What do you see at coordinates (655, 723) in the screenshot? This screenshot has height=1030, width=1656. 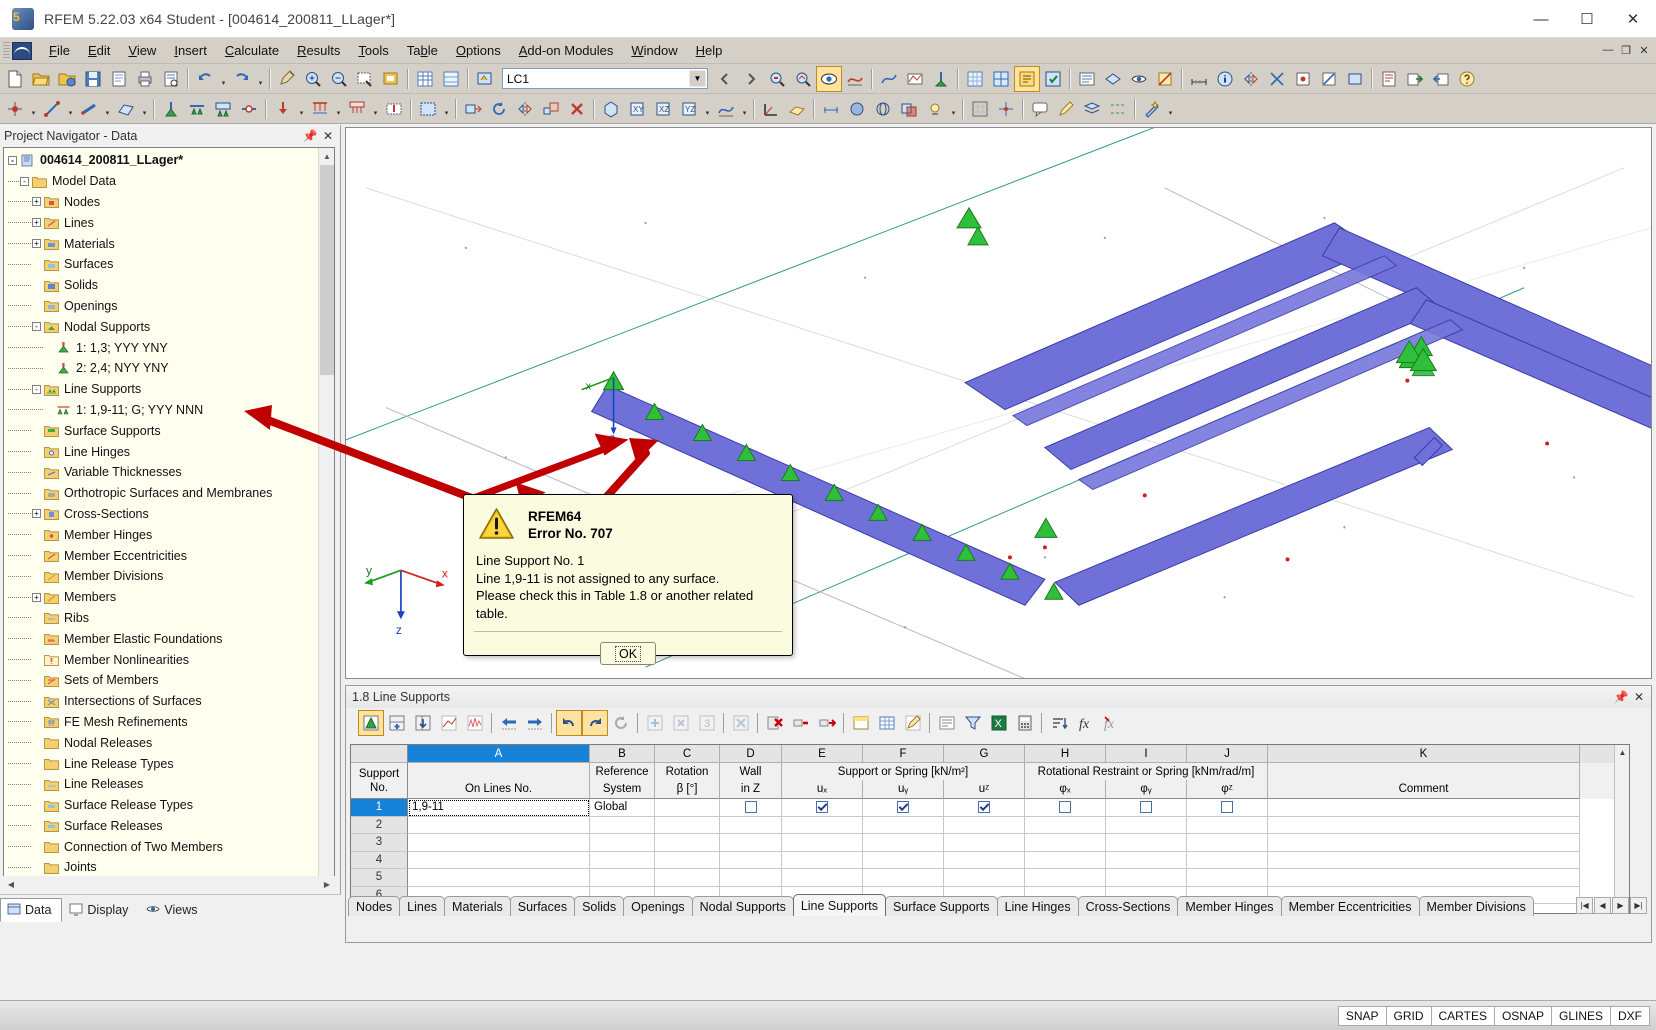 I see `add-item-button` at bounding box center [655, 723].